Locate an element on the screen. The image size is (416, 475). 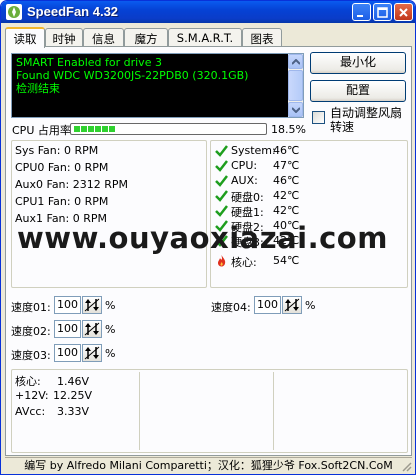
voltage-name: +12V: is located at coordinates (32, 395).